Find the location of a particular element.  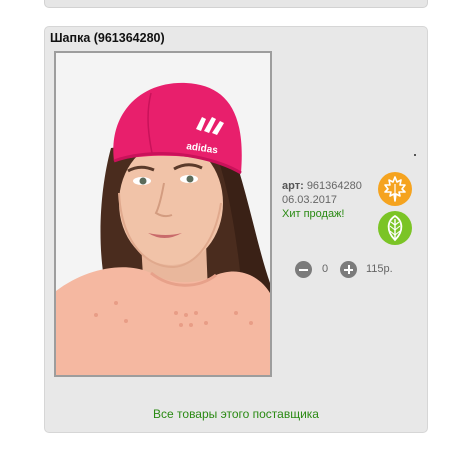

product-title: Шапка (961364280) is located at coordinates (107, 38).